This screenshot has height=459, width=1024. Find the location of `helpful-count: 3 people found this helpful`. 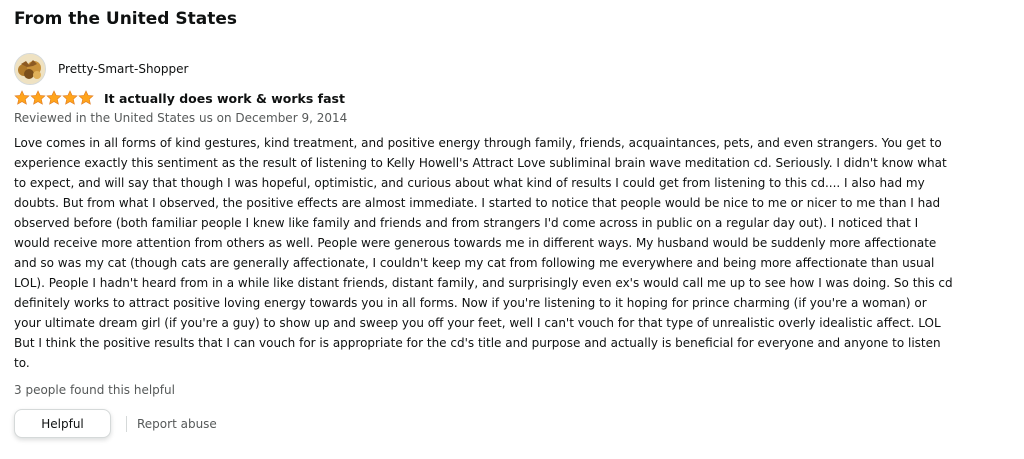

helpful-count: 3 people found this helpful is located at coordinates (94, 390).